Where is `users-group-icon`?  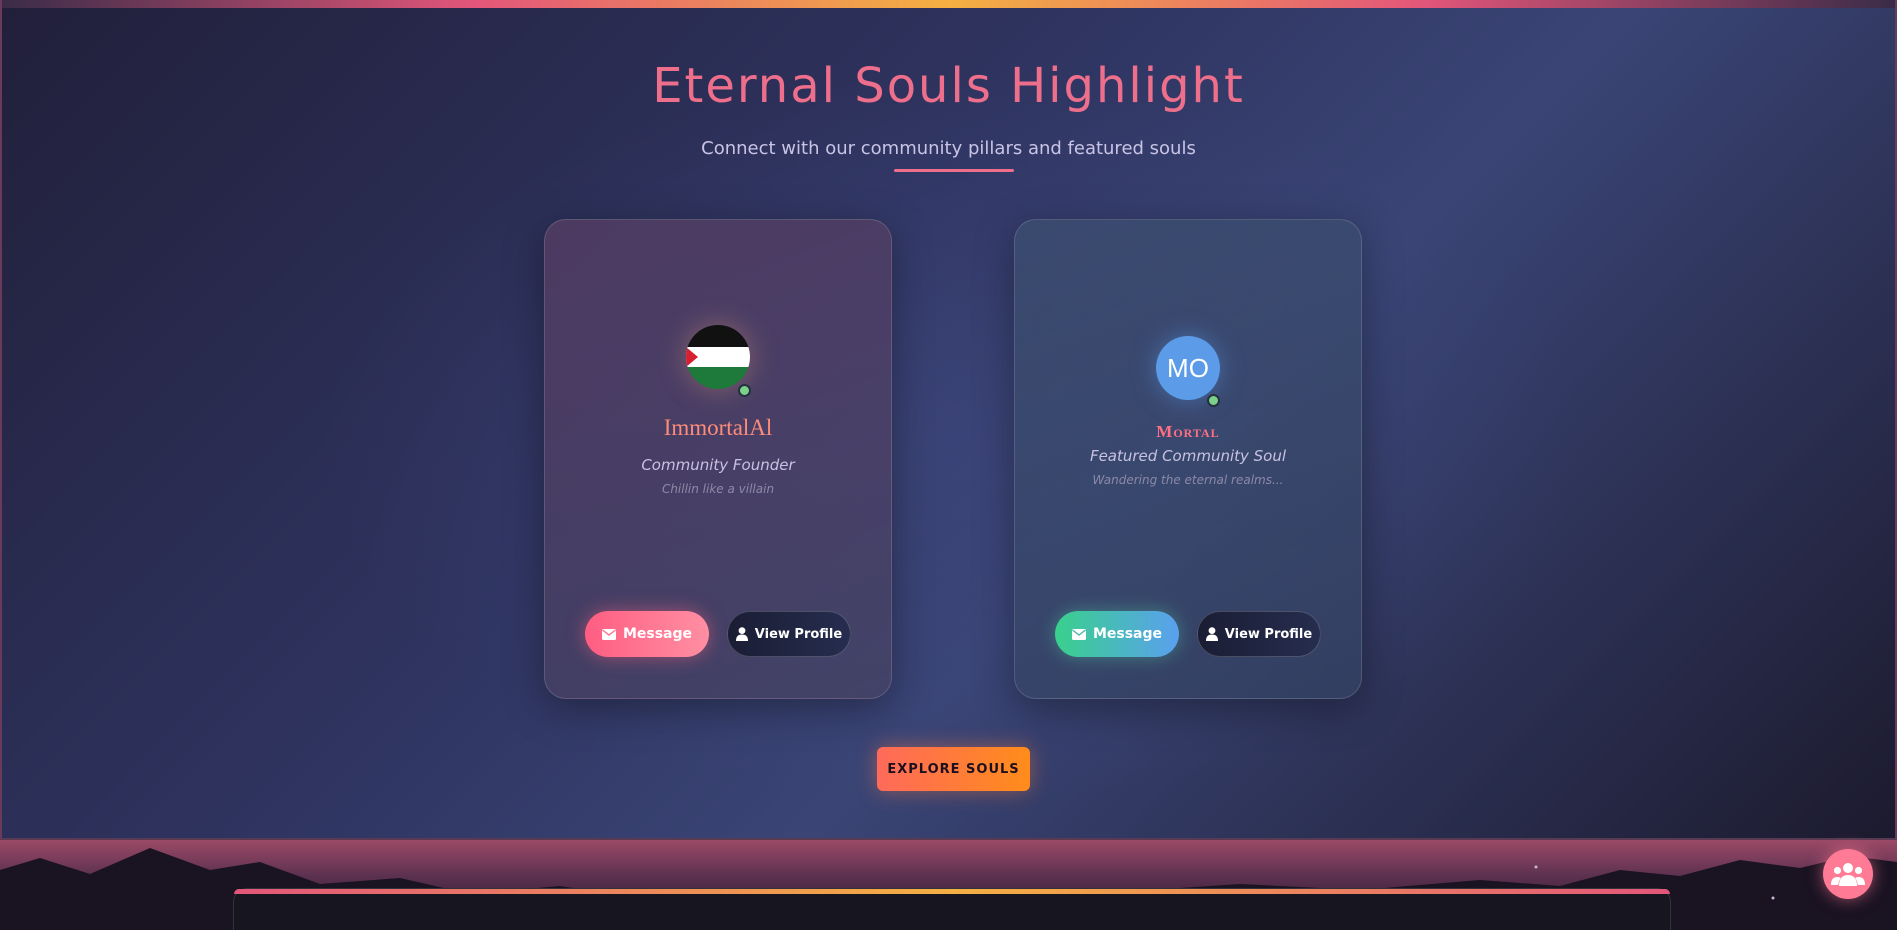
users-group-icon is located at coordinates (1848, 874).